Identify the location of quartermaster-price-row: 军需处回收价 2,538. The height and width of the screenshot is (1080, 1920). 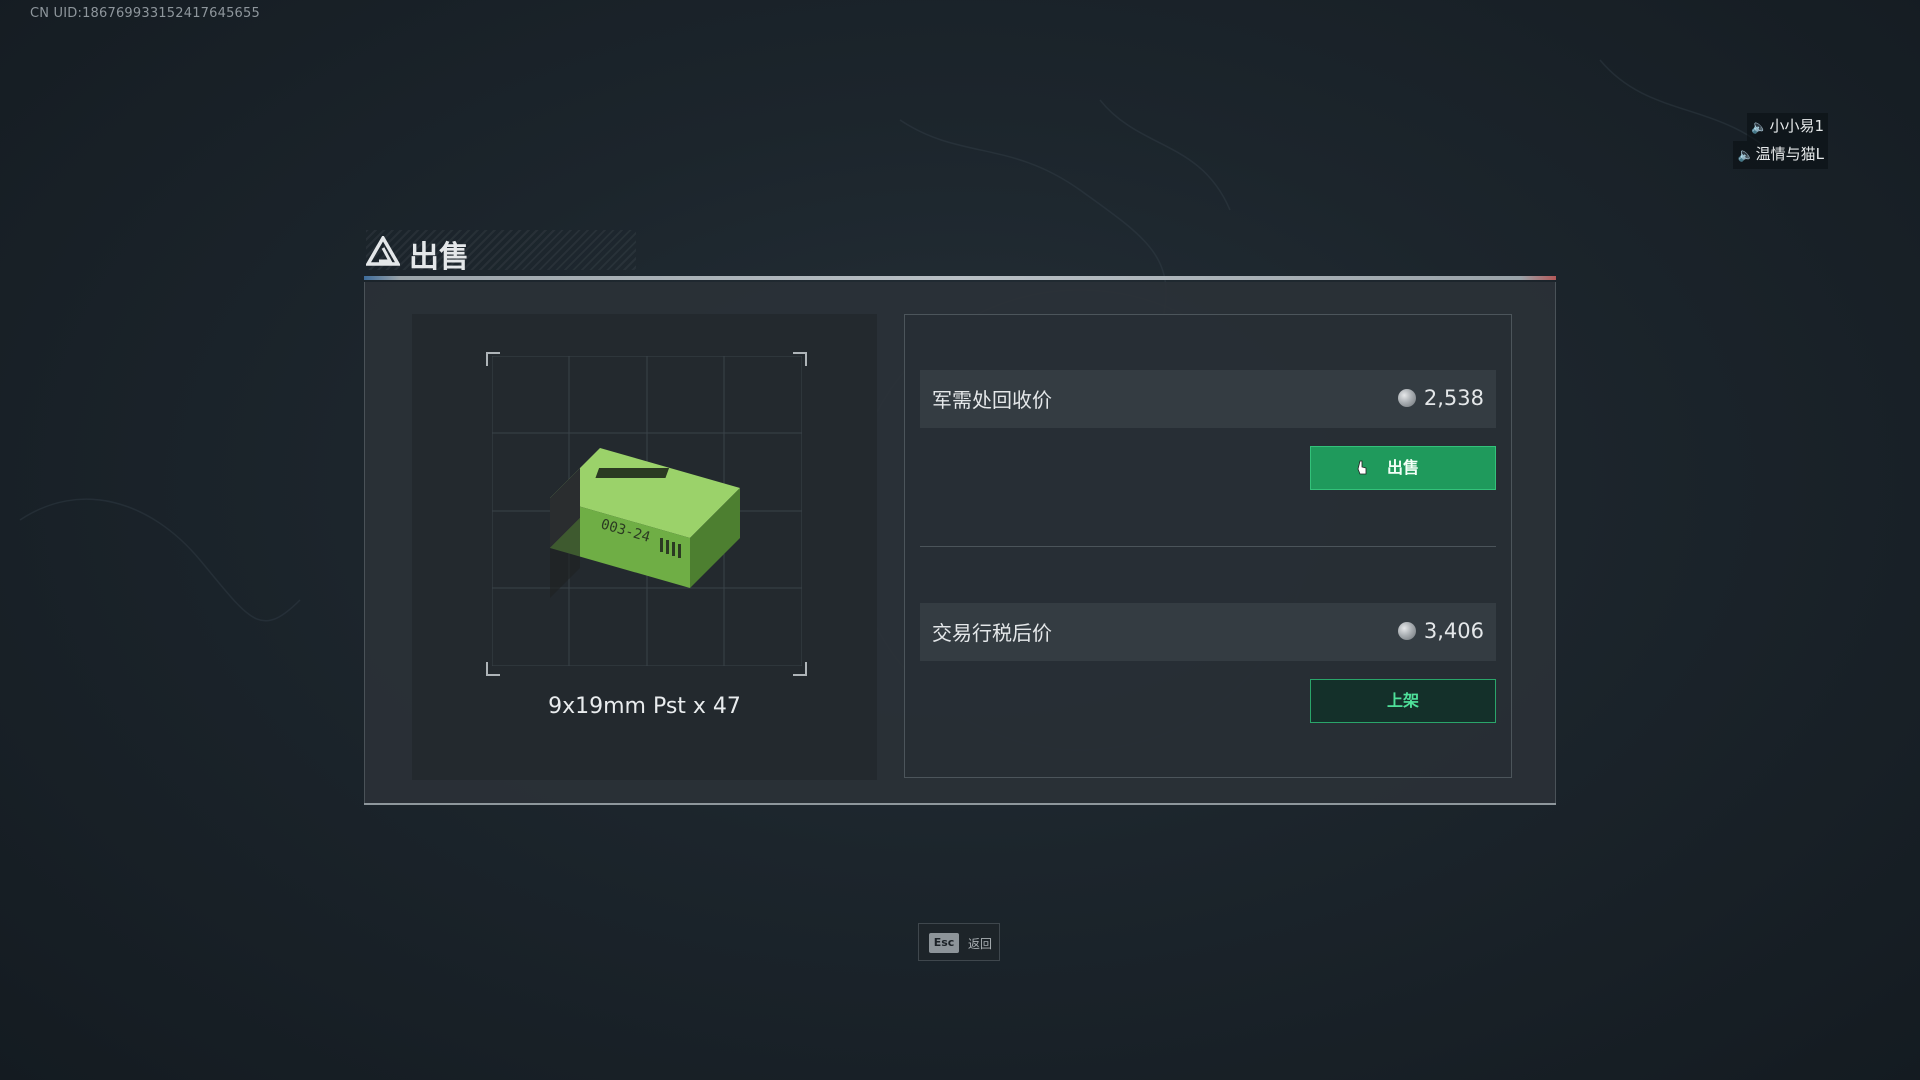
(1208, 399).